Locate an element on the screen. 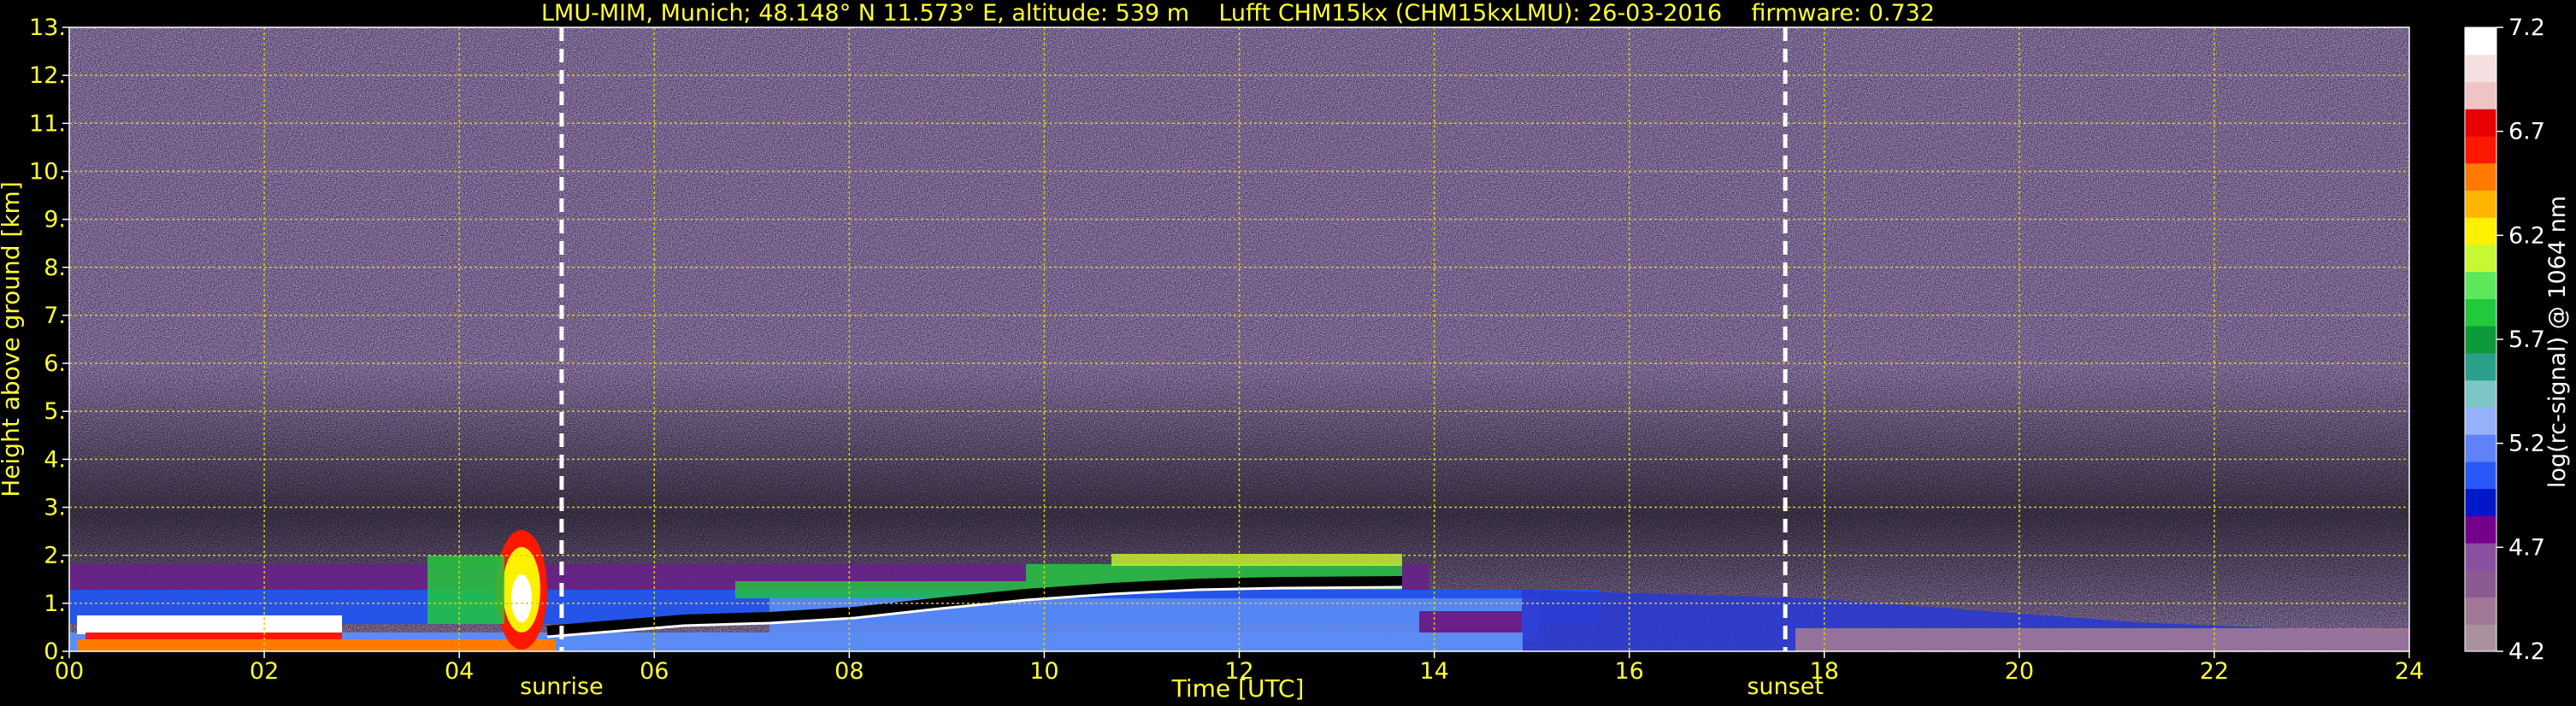  colorbar-tick-label: 4.2 is located at coordinates (2526, 651).